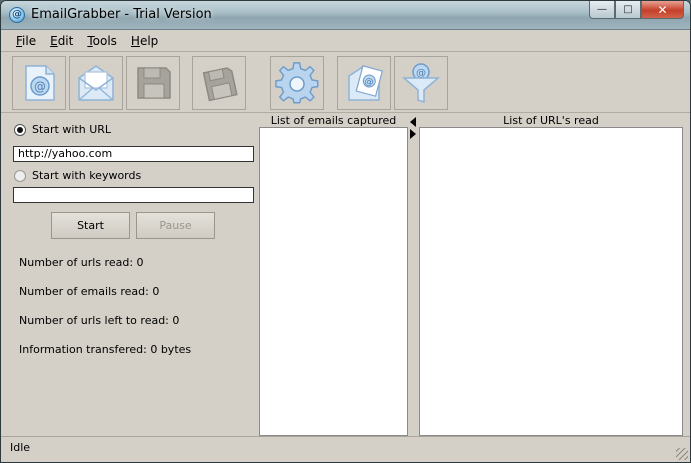  I want to click on emails-read-label: Number of emails read:, so click(84, 291).